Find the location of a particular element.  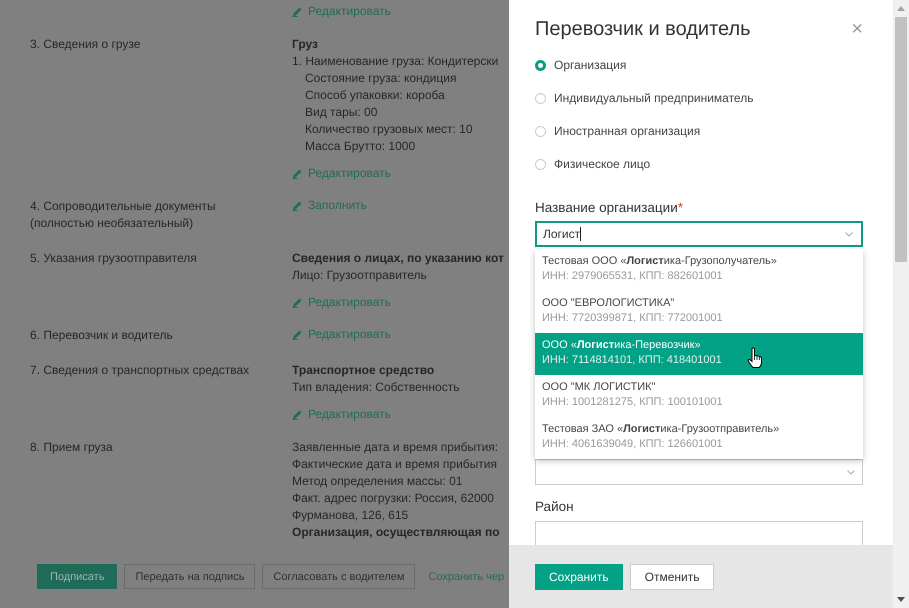

suggestion-item: ООО "ЕВРОЛОГИСТИКА" ИНН: 7720399871, КПП: 772001001 is located at coordinates (699, 312).